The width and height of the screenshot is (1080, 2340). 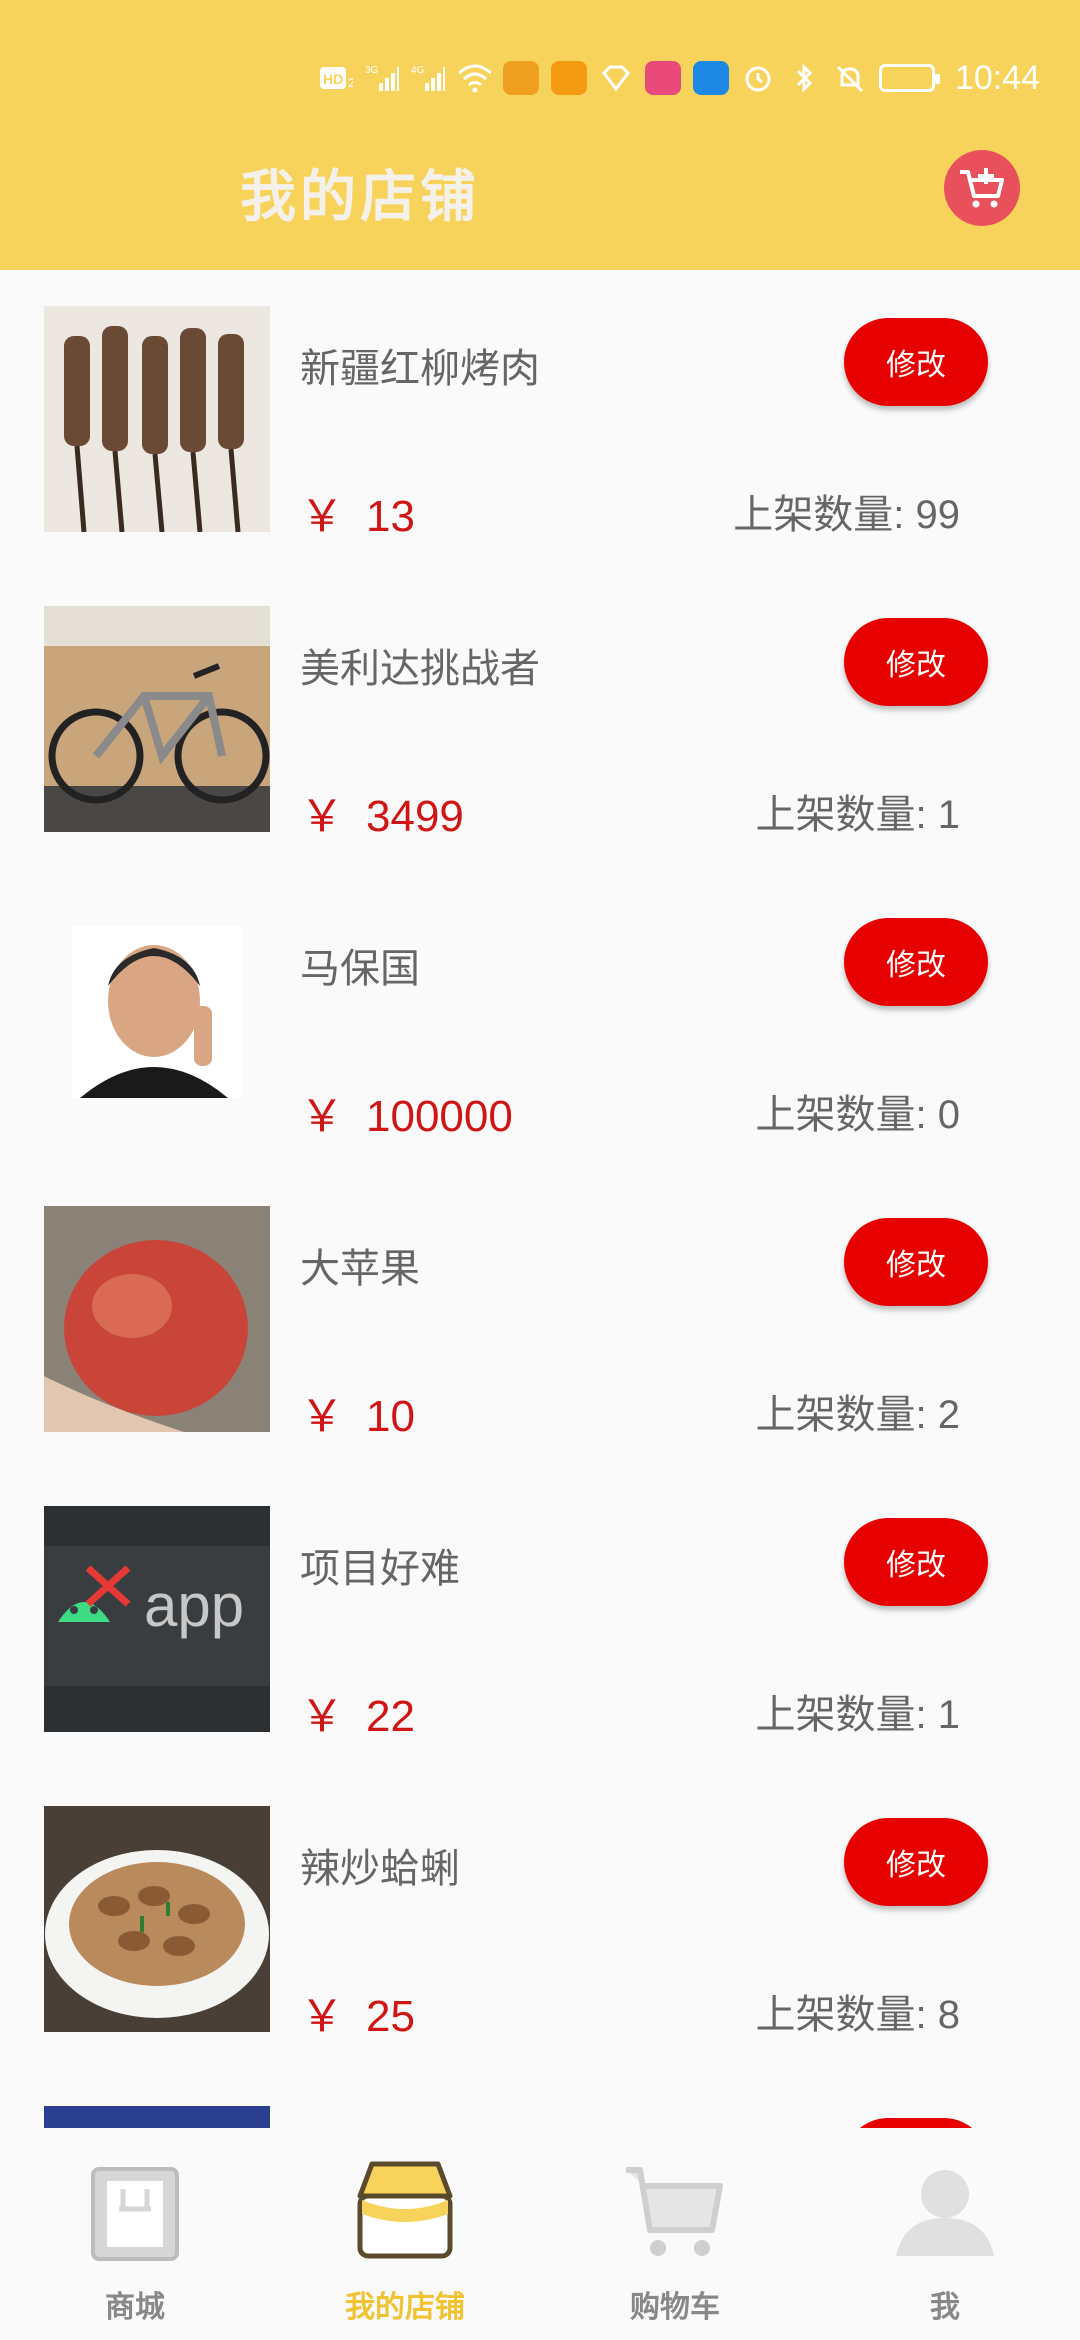 What do you see at coordinates (420, 369) in the screenshot?
I see `product-name: 新疆红柳烤肉` at bounding box center [420, 369].